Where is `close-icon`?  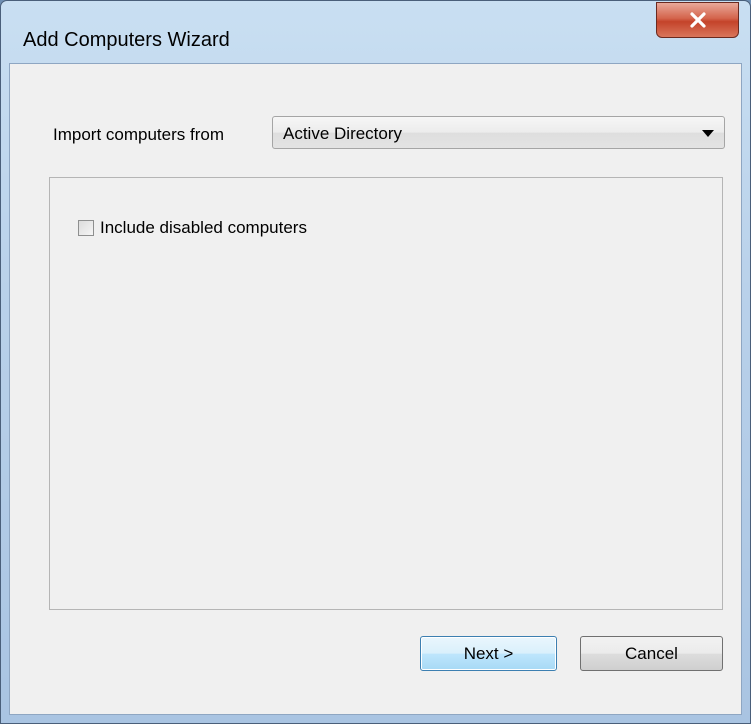 close-icon is located at coordinates (697, 20).